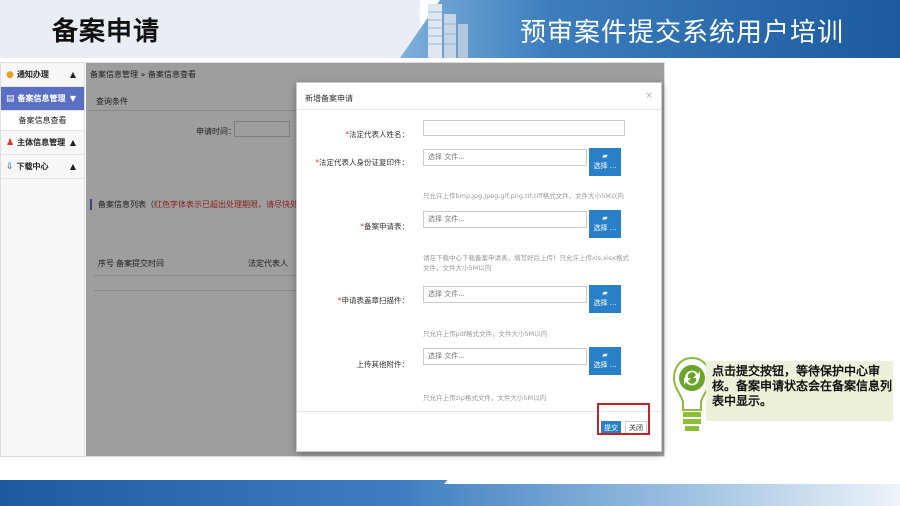 This screenshot has height=506, width=900. Describe the element at coordinates (485, 398) in the screenshot. I see `other-attachment-hint: 只允许上传zip格式文件，文件大小5M以内` at that location.